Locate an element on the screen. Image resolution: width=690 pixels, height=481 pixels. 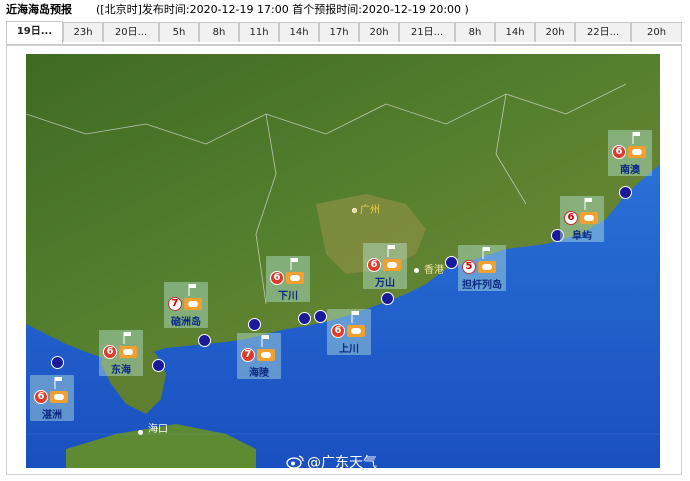
station-name: 海陵 is located at coordinates (259, 373).